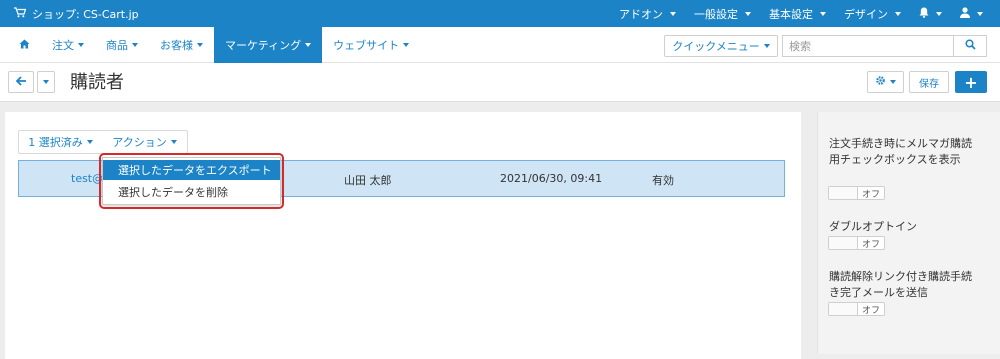 This screenshot has height=359, width=1000. What do you see at coordinates (965, 13) in the screenshot?
I see `user-icon` at bounding box center [965, 13].